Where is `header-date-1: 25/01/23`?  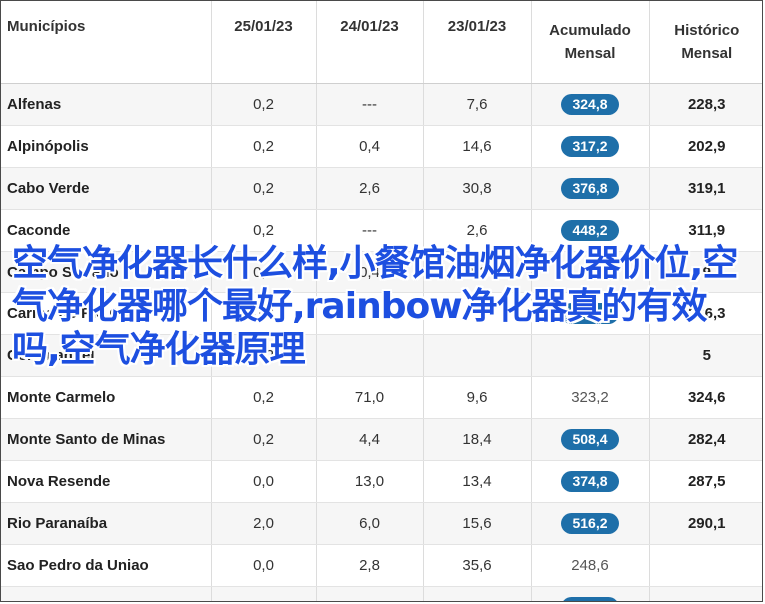 header-date-1: 25/01/23 is located at coordinates (264, 42).